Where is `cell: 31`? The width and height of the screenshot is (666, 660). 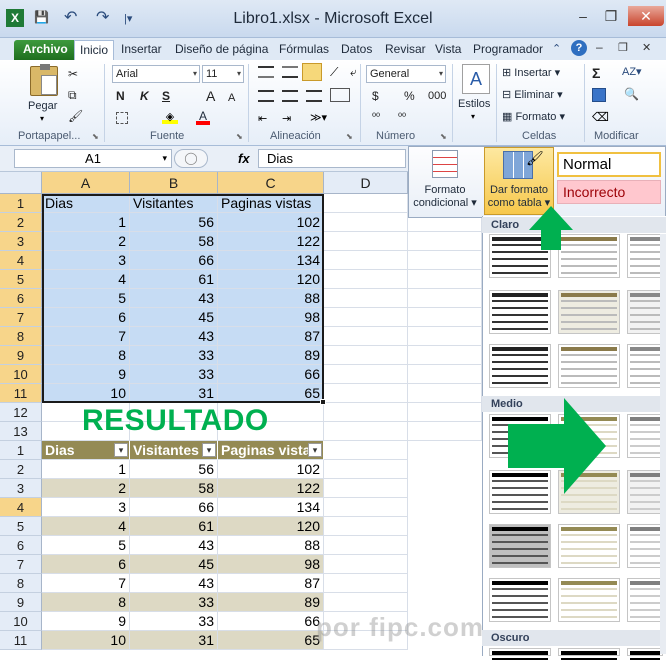 cell: 31 is located at coordinates (174, 640).